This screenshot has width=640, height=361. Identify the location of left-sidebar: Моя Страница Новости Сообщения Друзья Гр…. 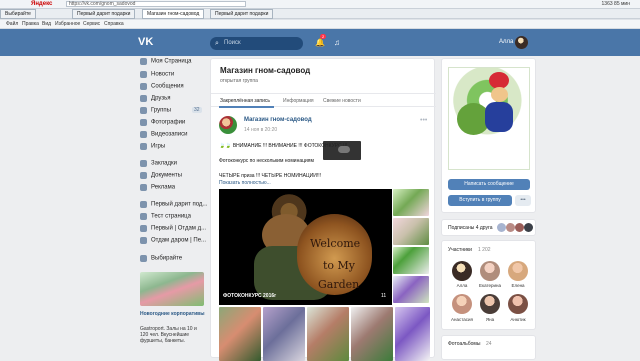
(173, 208).